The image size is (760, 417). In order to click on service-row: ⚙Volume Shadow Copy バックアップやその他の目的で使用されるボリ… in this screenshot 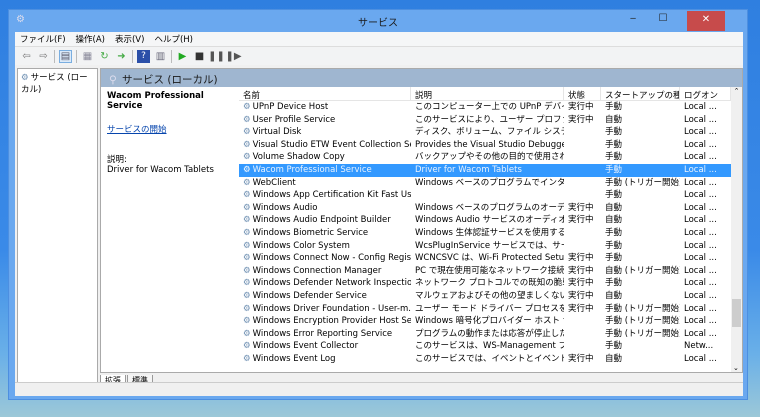, I will do `click(485, 157)`.